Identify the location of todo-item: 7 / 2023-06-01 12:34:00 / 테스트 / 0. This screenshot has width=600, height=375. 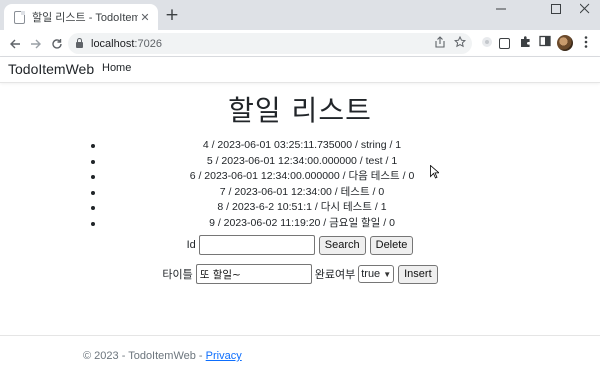
(302, 193).